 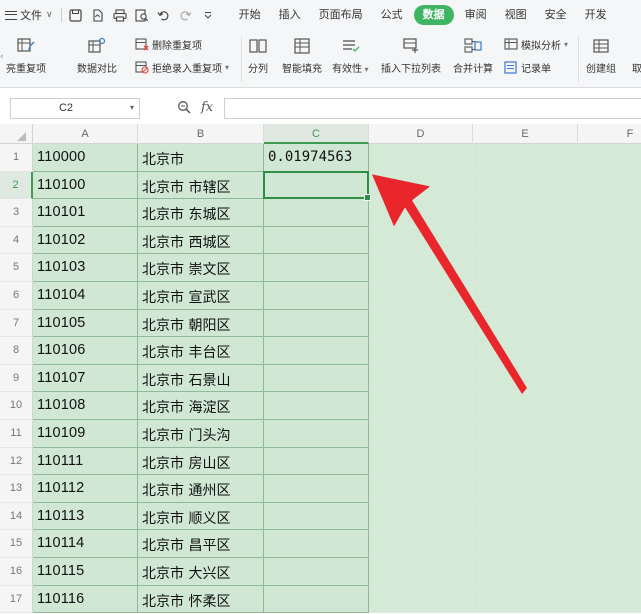 What do you see at coordinates (609, 134) in the screenshot?
I see `column-header-f: F` at bounding box center [609, 134].